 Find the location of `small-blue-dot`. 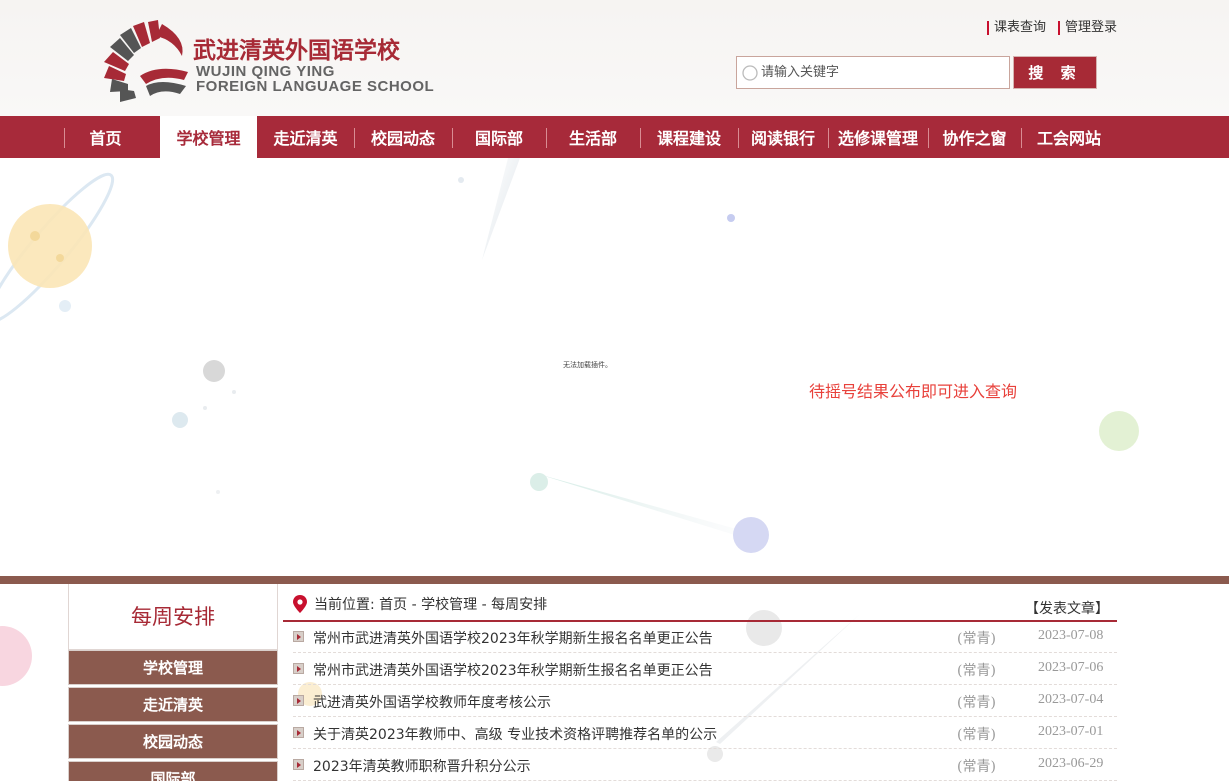

small-blue-dot is located at coordinates (731, 218).